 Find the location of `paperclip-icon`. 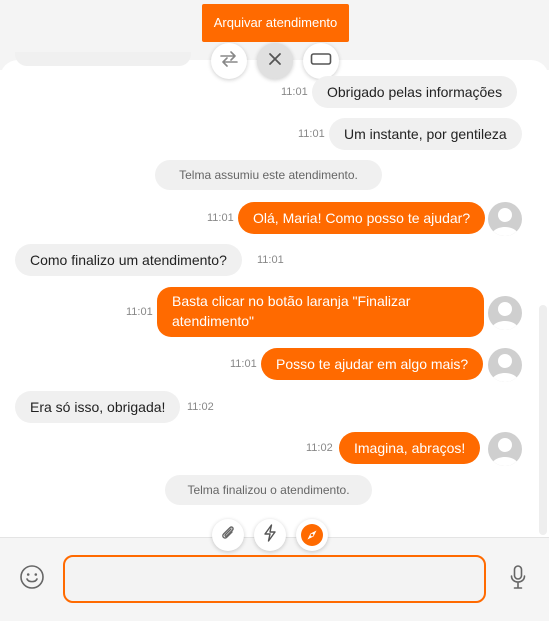

paperclip-icon is located at coordinates (228, 535).